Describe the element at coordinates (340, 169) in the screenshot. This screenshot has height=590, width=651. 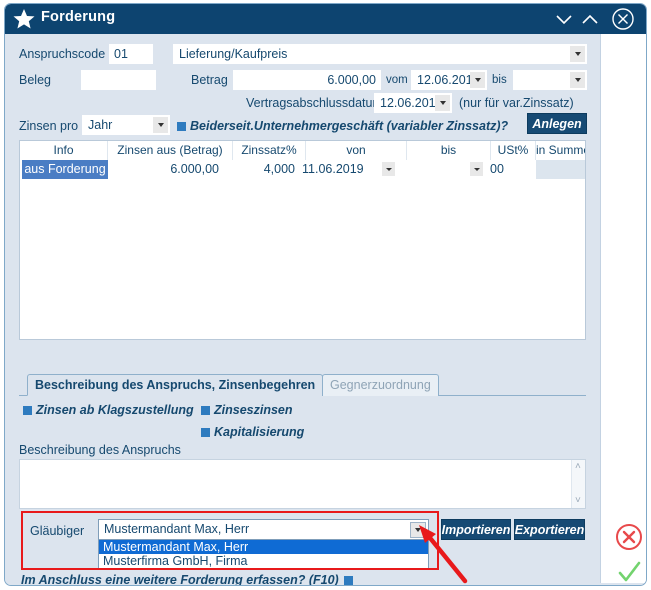
I see `cell-von: 11.06.2019` at that location.